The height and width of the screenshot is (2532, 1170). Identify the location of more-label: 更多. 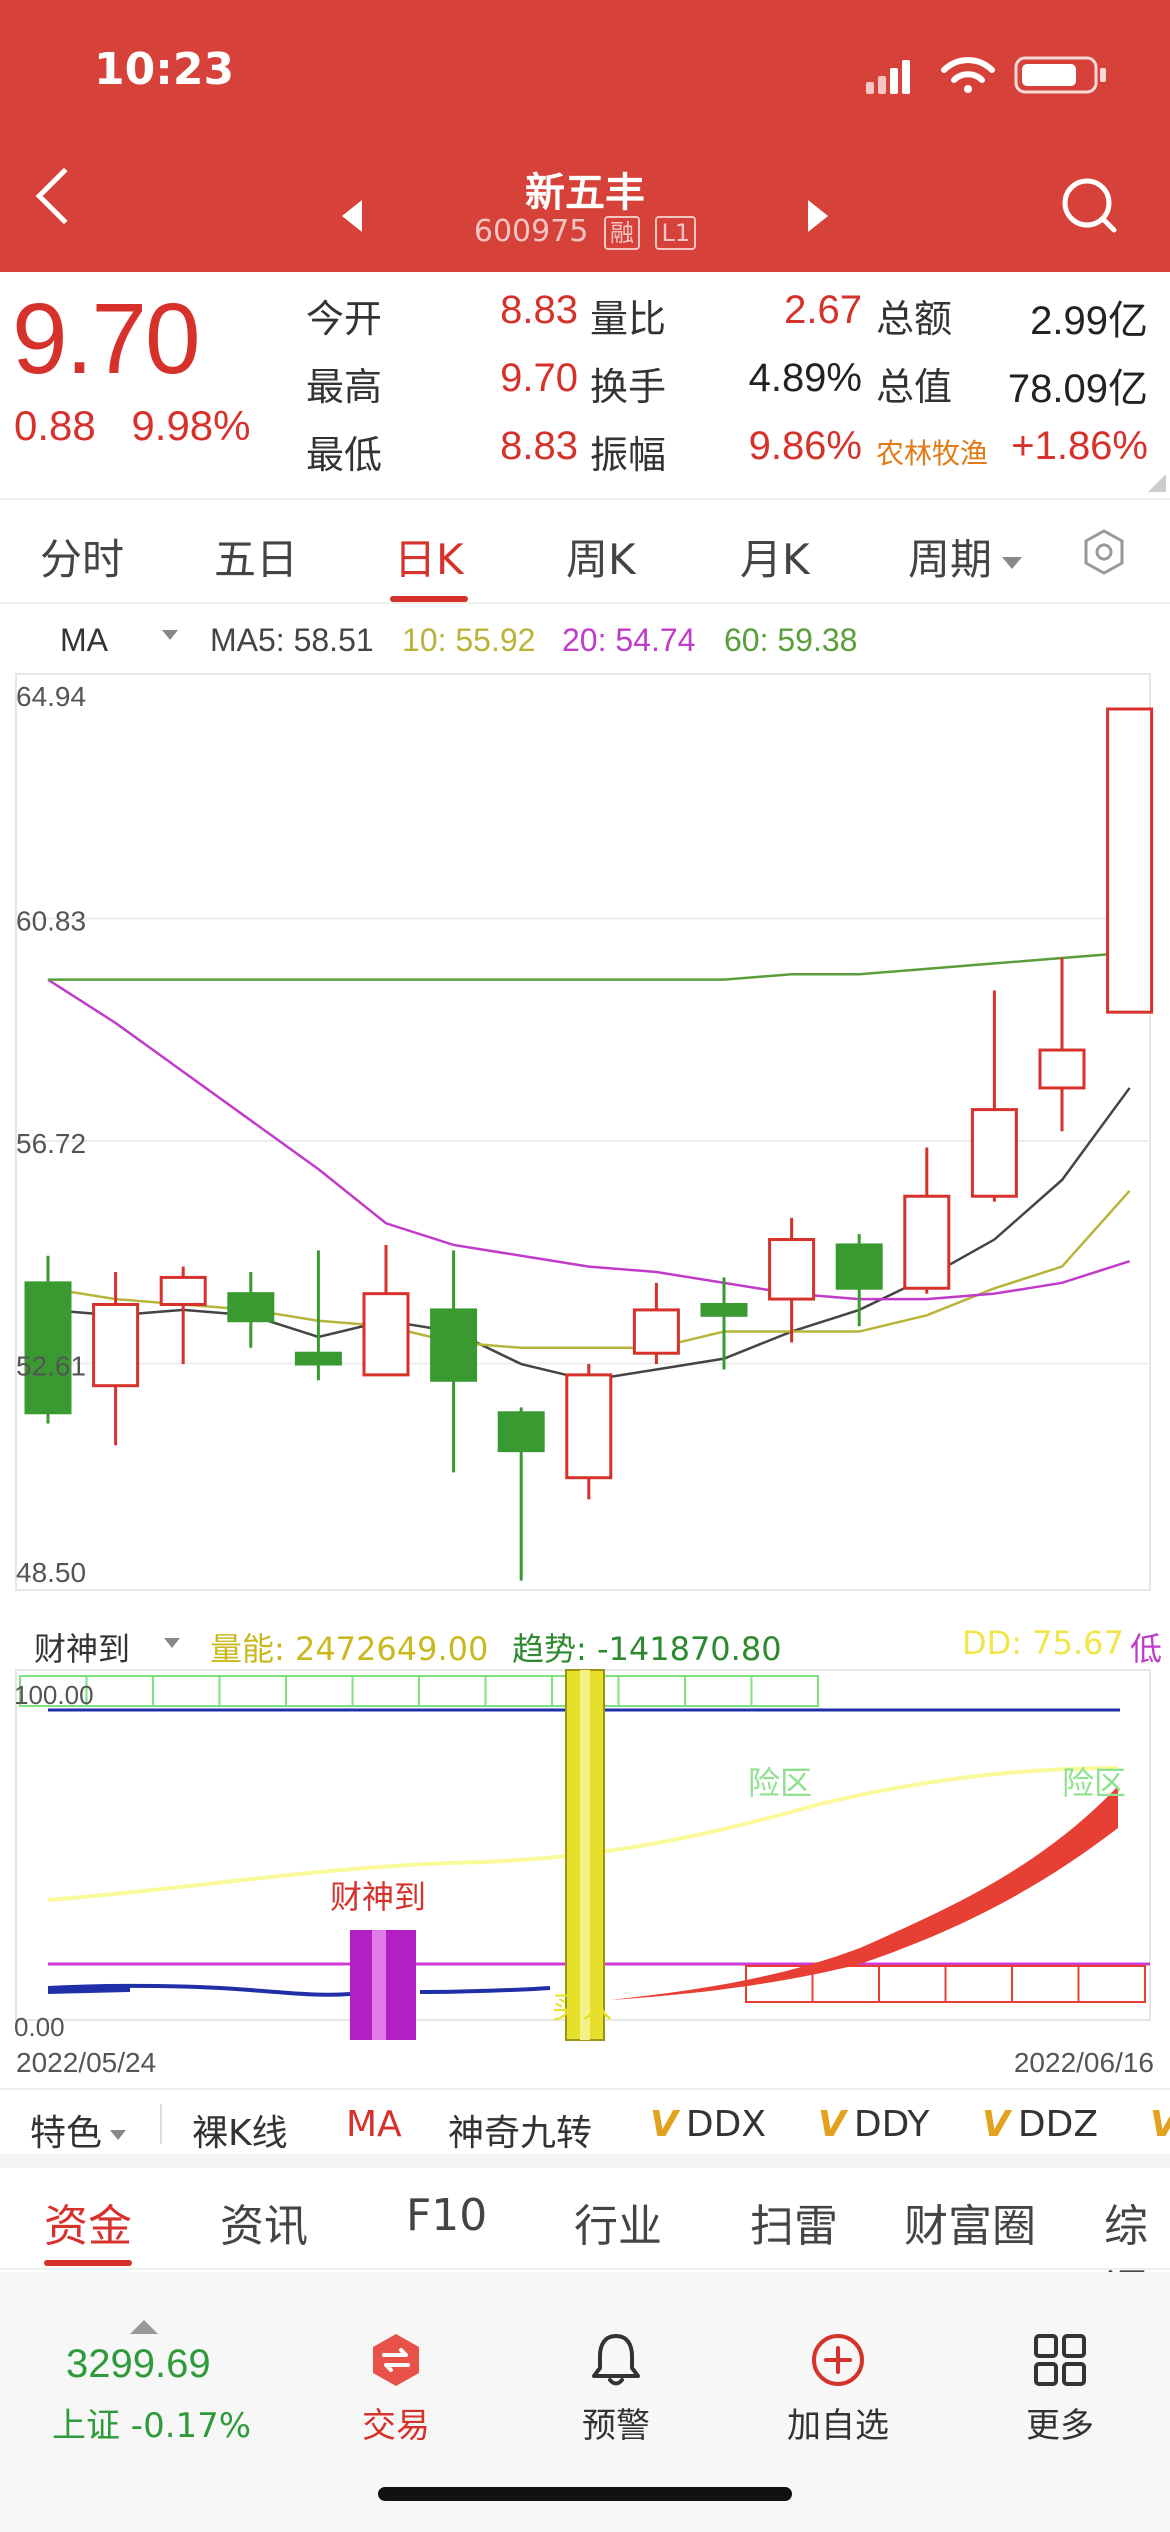
(1060, 2426).